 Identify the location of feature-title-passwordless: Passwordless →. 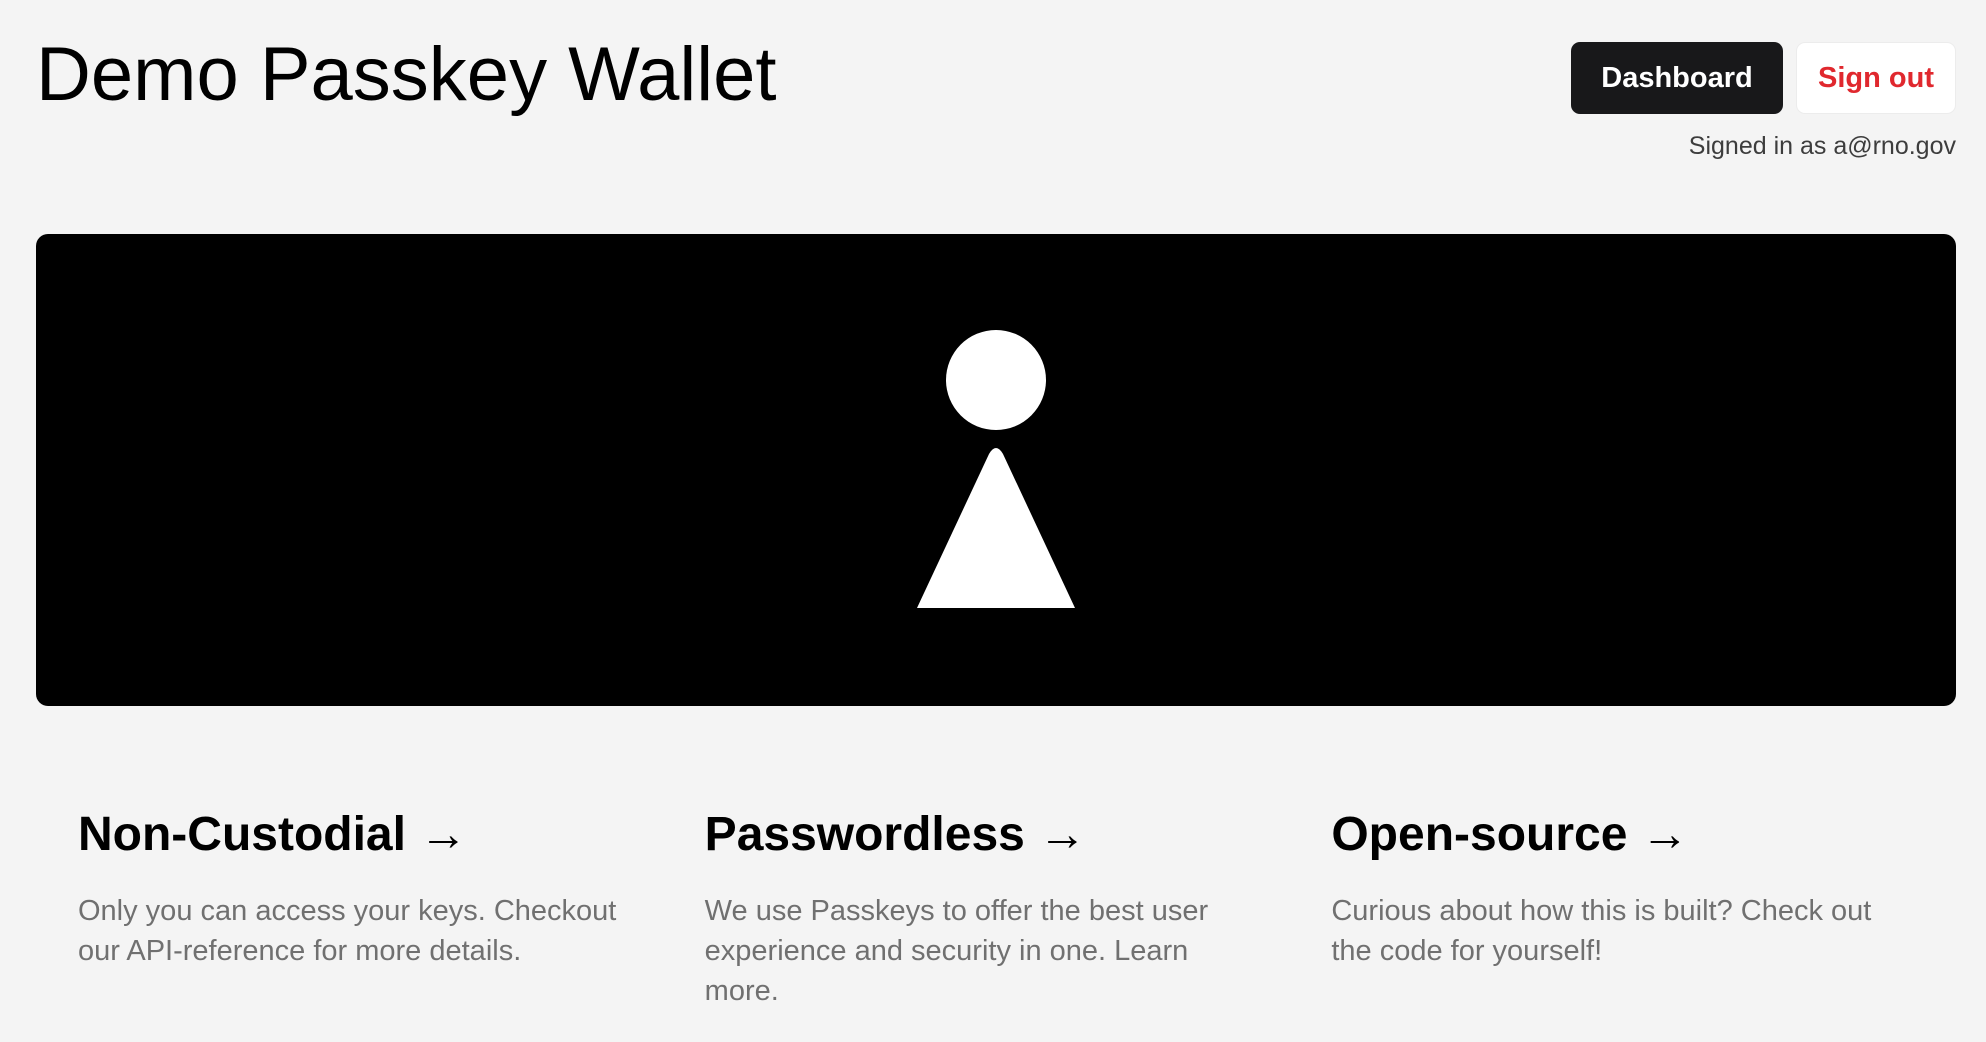
(978, 835).